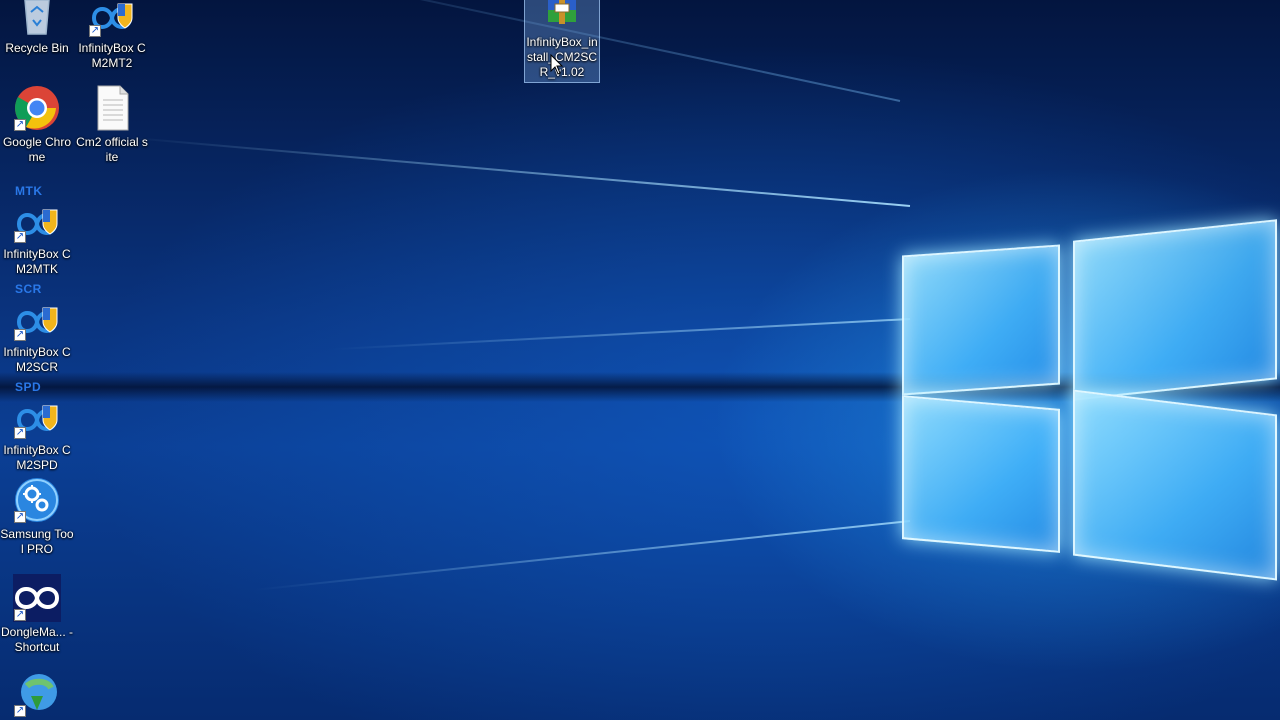  I want to click on icon-label: InfinityBox CM2SPD, so click(37, 457).